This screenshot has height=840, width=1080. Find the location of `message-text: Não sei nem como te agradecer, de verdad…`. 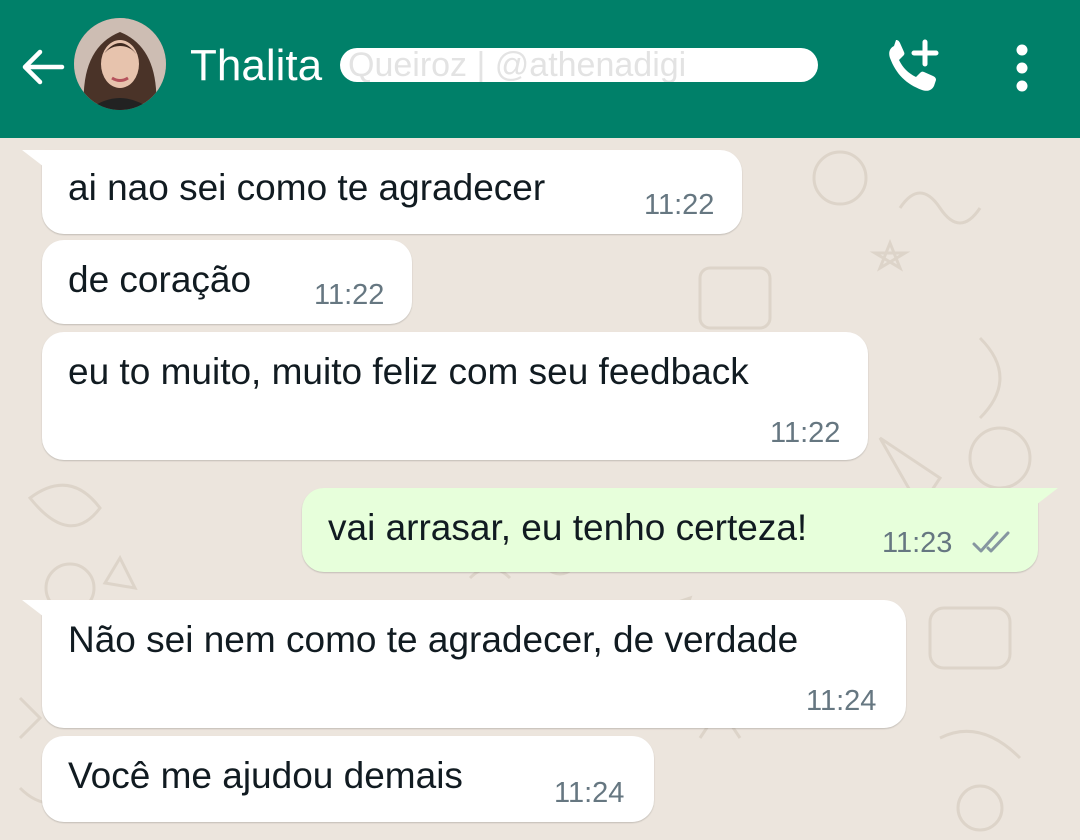

message-text: Não sei nem como te agradecer, de verdad… is located at coordinates (433, 639).